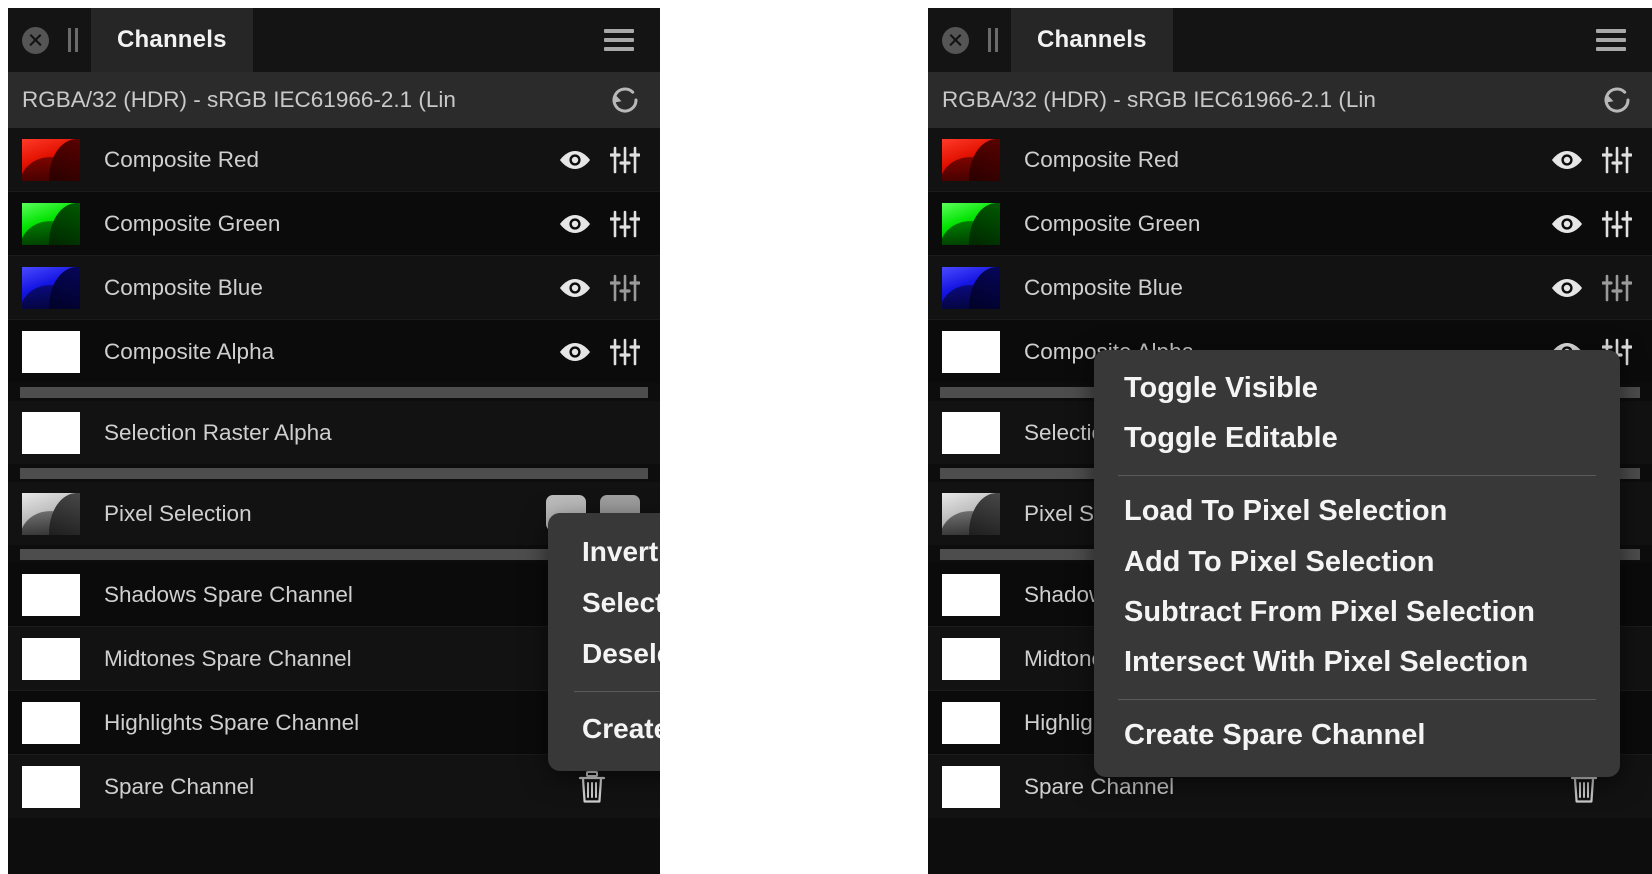 This screenshot has height=874, width=1652. What do you see at coordinates (1102, 159) in the screenshot?
I see `channel-label: Composite Red` at bounding box center [1102, 159].